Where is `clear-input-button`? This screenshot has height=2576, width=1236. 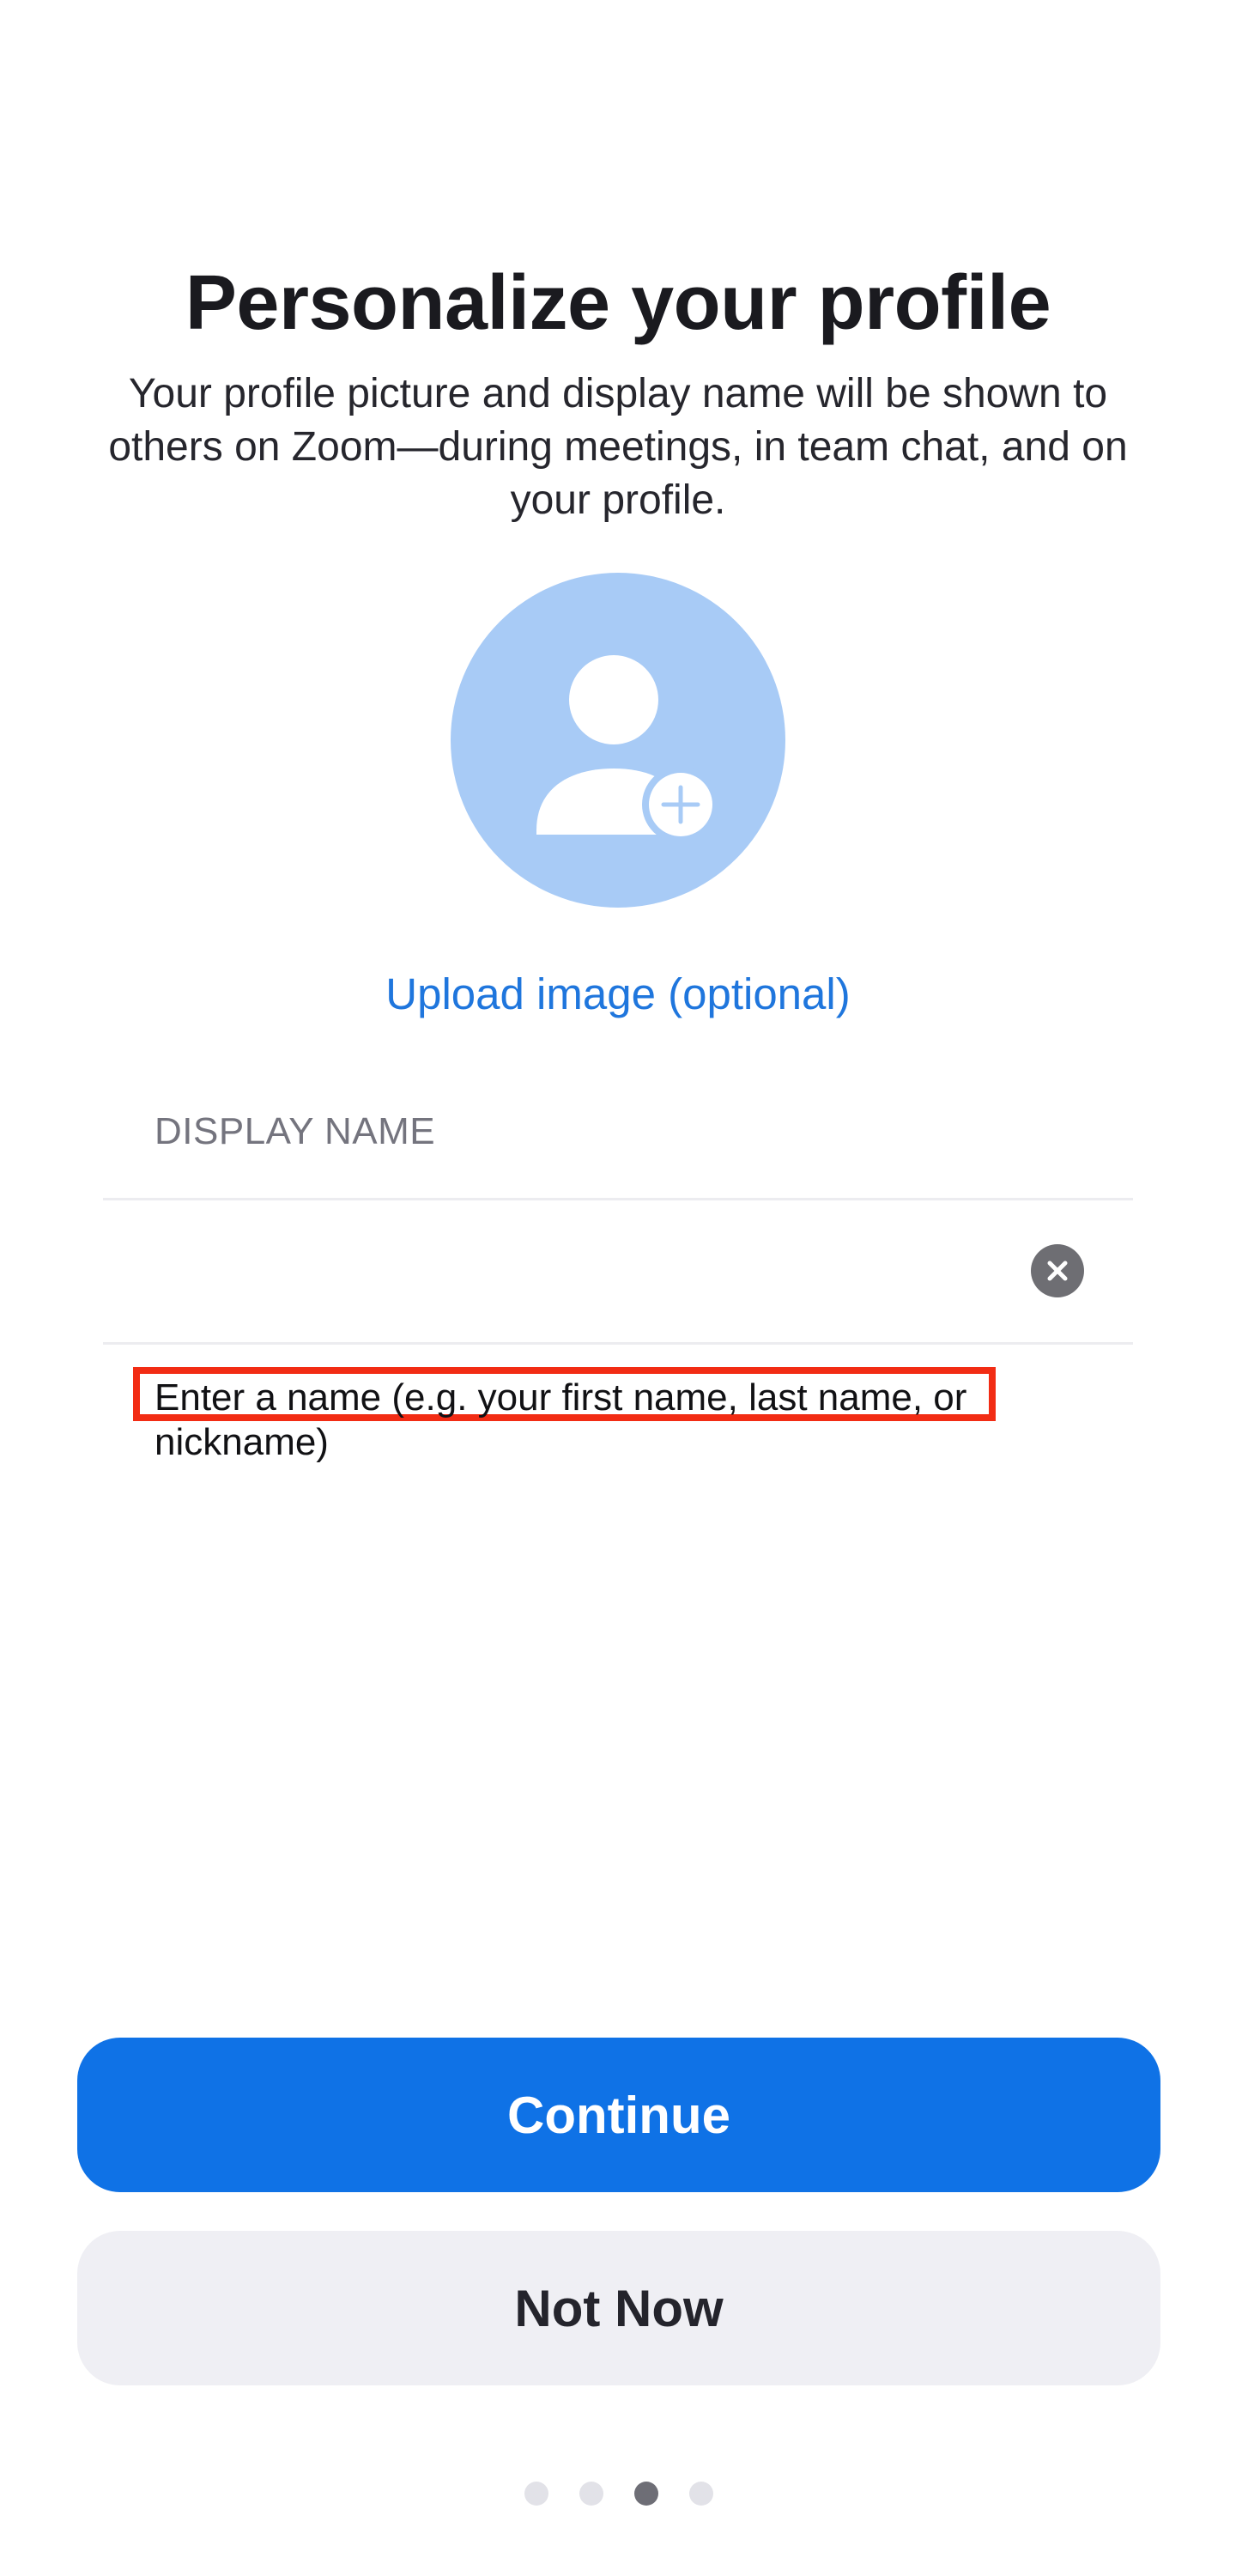 clear-input-button is located at coordinates (1057, 1270).